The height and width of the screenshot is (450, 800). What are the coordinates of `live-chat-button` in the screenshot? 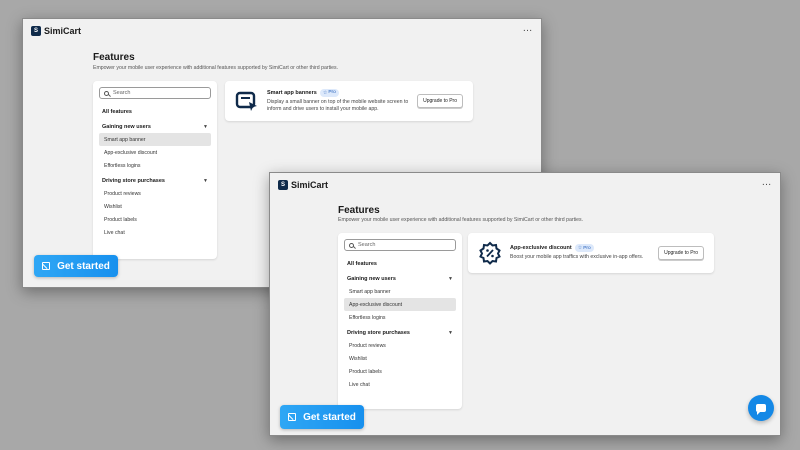 It's located at (761, 408).